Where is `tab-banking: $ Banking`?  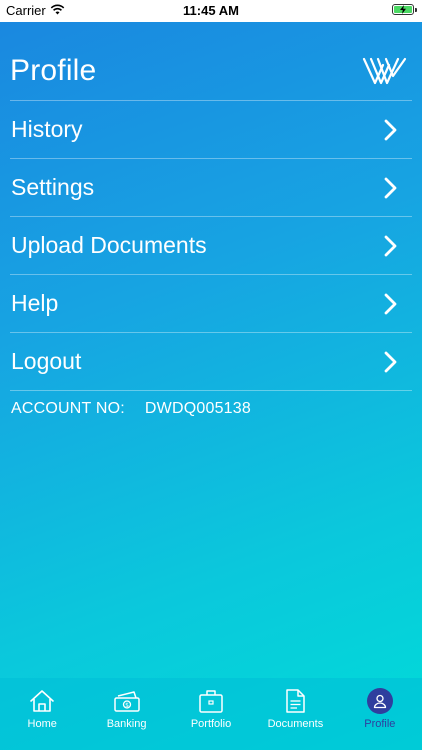
tab-banking: $ Banking is located at coordinates (126, 704).